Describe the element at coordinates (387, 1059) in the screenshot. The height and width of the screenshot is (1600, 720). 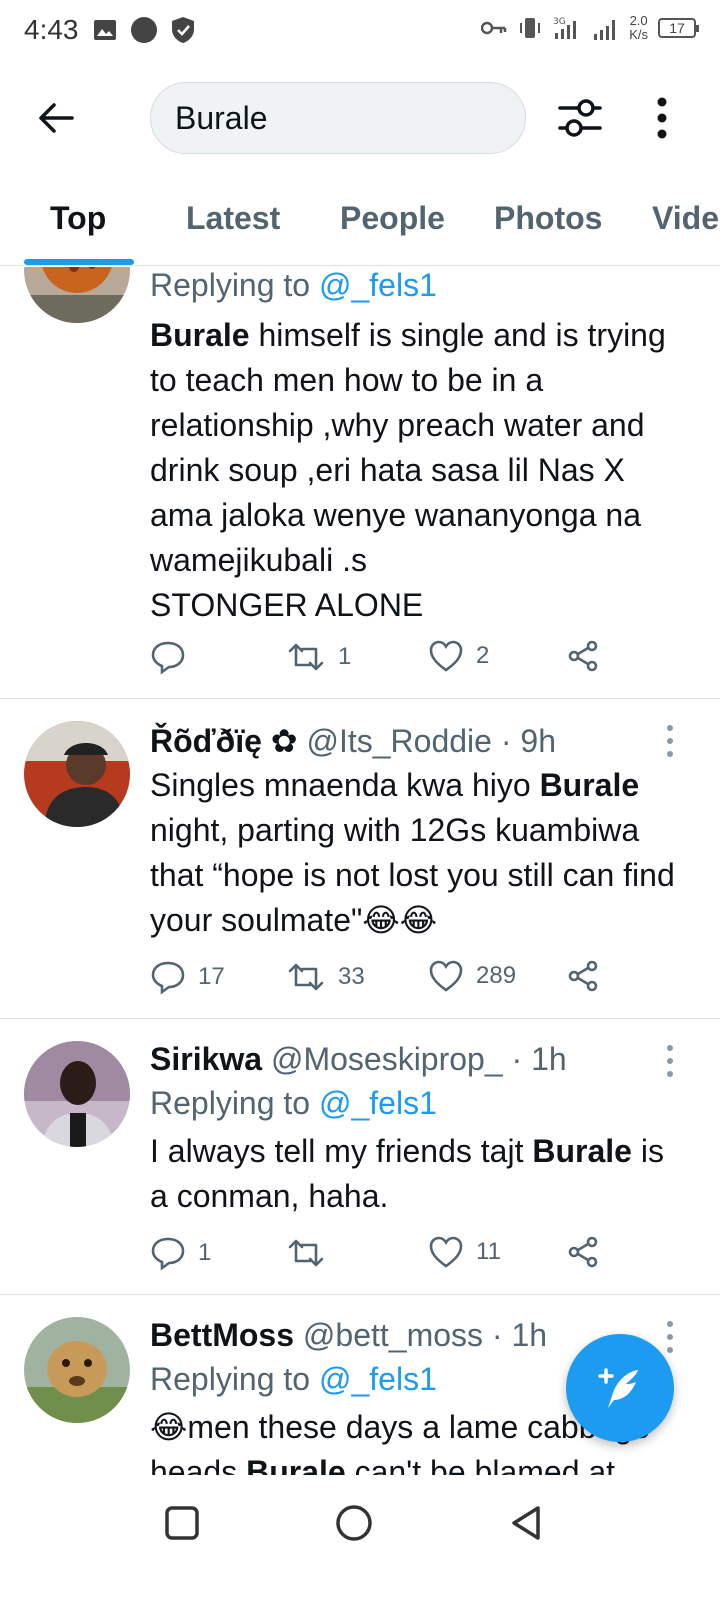
I see `author-handle: @Moseskiprop_` at that location.